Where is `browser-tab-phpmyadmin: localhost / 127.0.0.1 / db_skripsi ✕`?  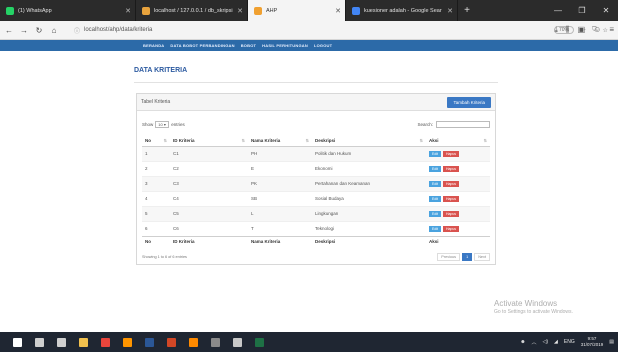 browser-tab-phpmyadmin: localhost / 127.0.0.1 / db_skripsi ✕ is located at coordinates (192, 10).